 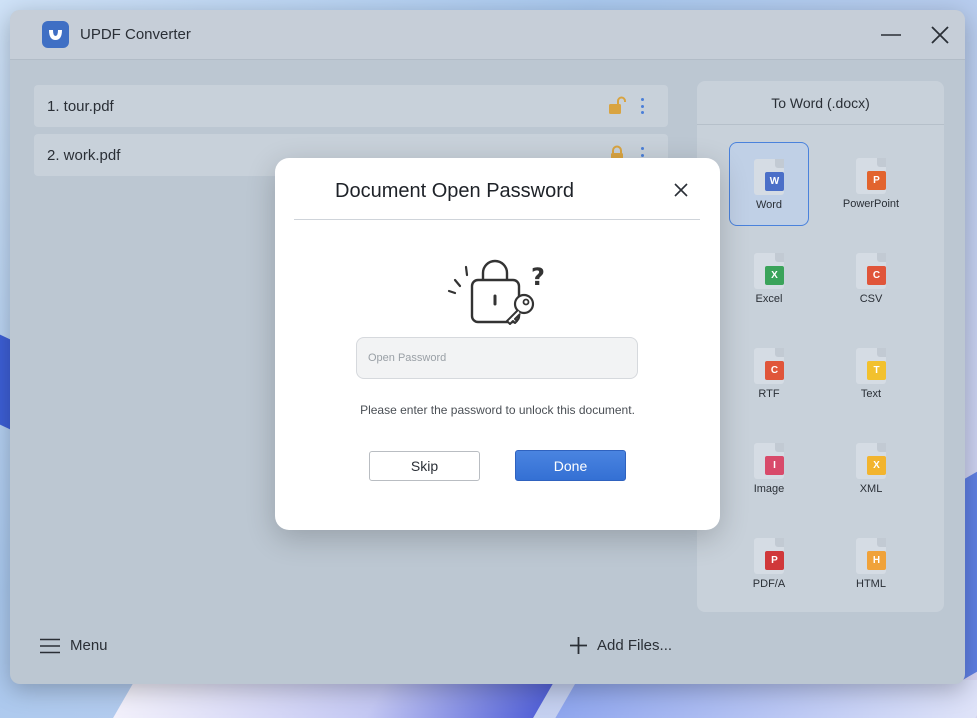 I want to click on format-label: PowerPoint, so click(x=871, y=204).